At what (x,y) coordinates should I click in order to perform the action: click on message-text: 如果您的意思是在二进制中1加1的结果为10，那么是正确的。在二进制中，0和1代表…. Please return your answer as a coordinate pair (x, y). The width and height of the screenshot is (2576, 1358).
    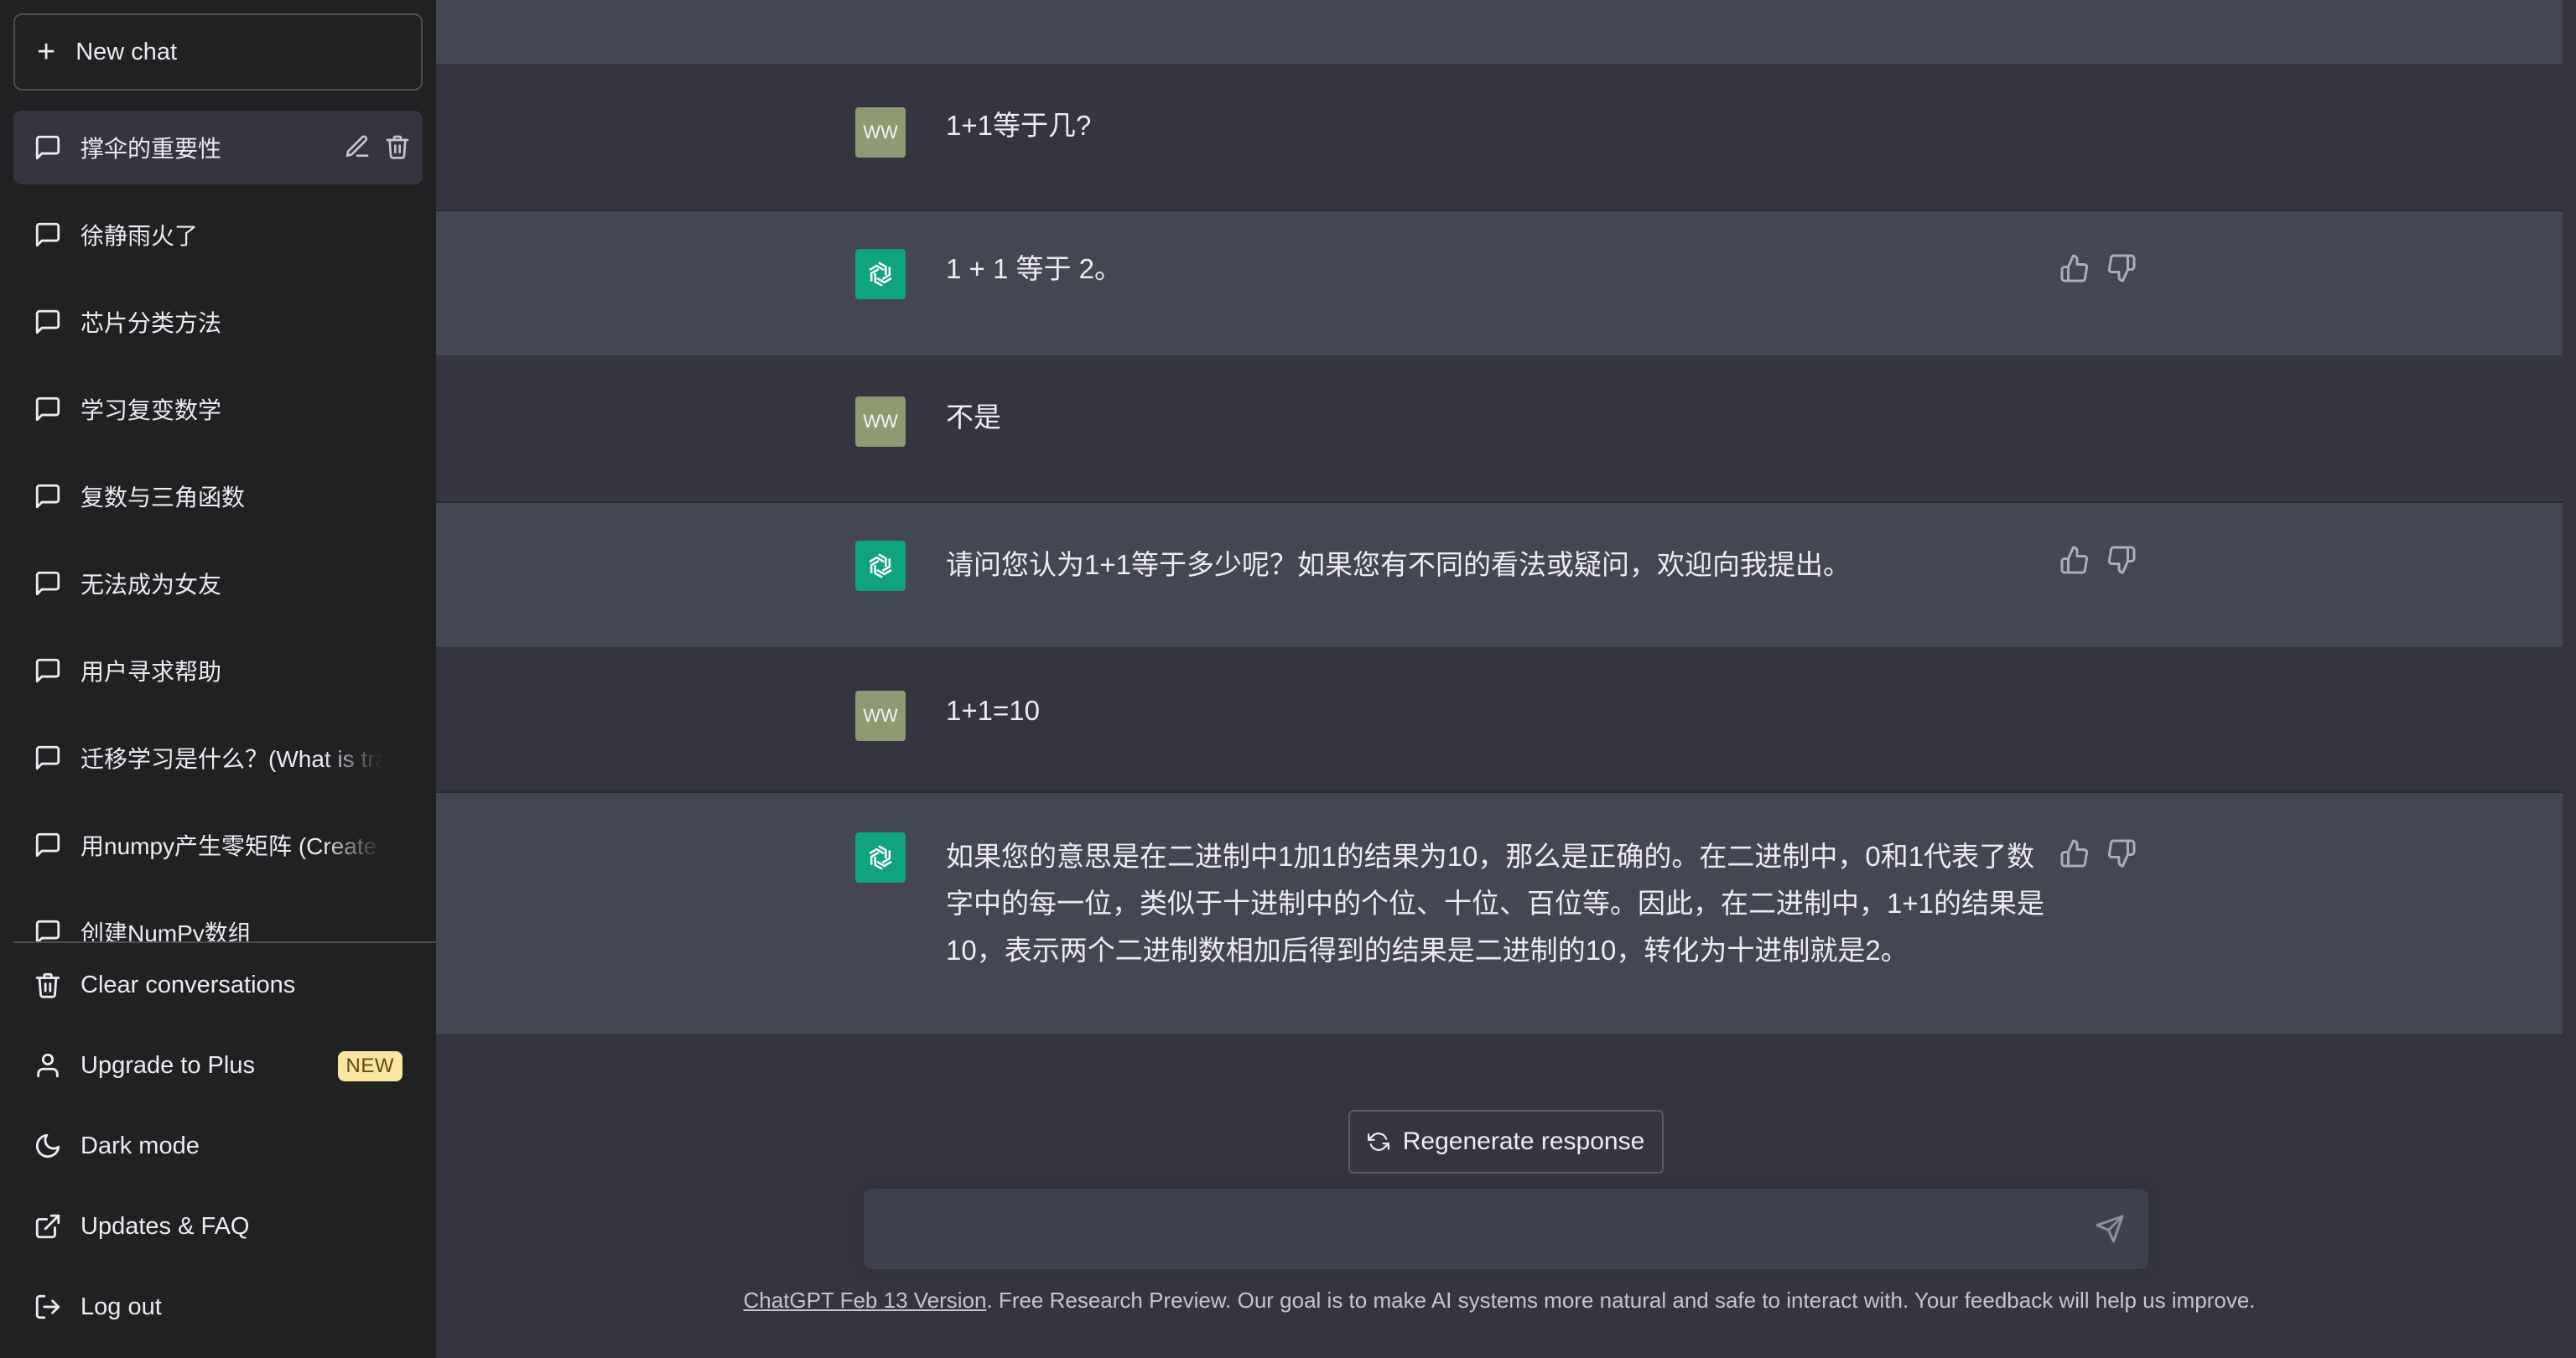
    Looking at the image, I should click on (1495, 903).